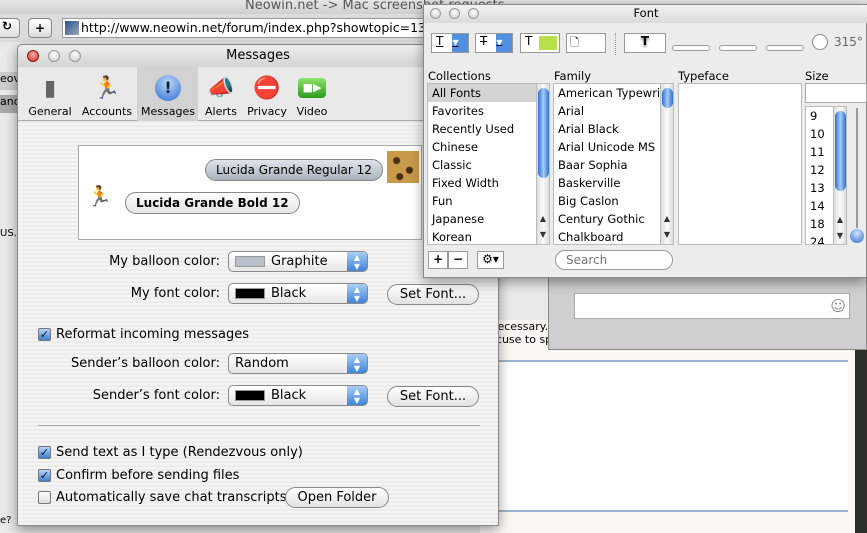  Describe the element at coordinates (99, 196) in the screenshot. I see `aim-buddy-icon: 🏃` at that location.